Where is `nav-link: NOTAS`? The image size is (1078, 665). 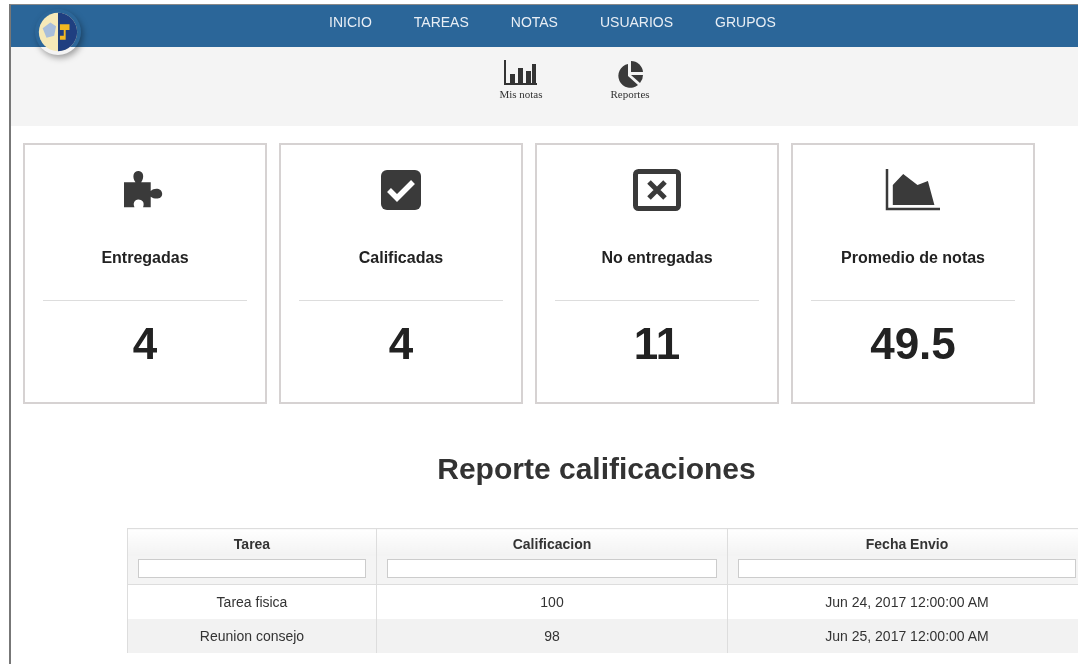 nav-link: NOTAS is located at coordinates (534, 22).